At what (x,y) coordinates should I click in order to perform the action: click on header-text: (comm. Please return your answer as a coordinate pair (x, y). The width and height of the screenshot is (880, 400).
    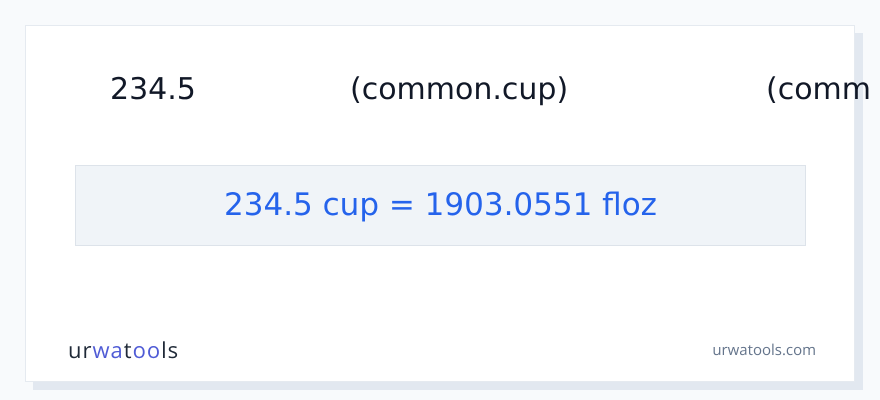
    Looking at the image, I should click on (819, 90).